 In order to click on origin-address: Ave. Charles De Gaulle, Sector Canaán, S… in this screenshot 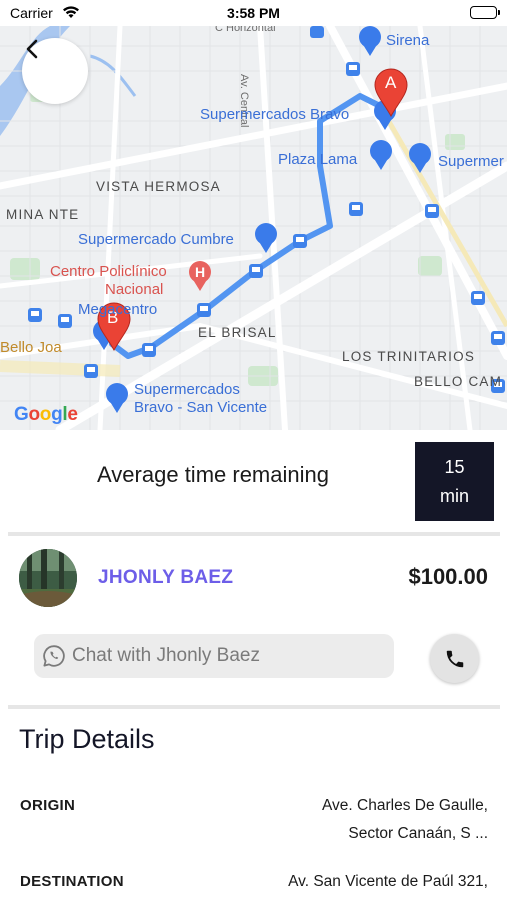, I will do `click(358, 820)`.